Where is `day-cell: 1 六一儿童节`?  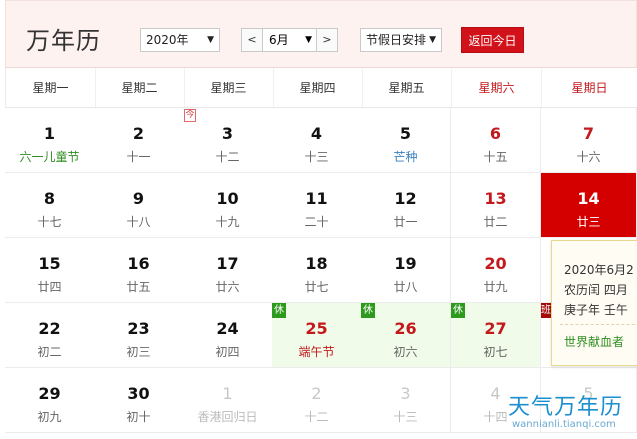 day-cell: 1 六一儿童节 is located at coordinates (50, 140).